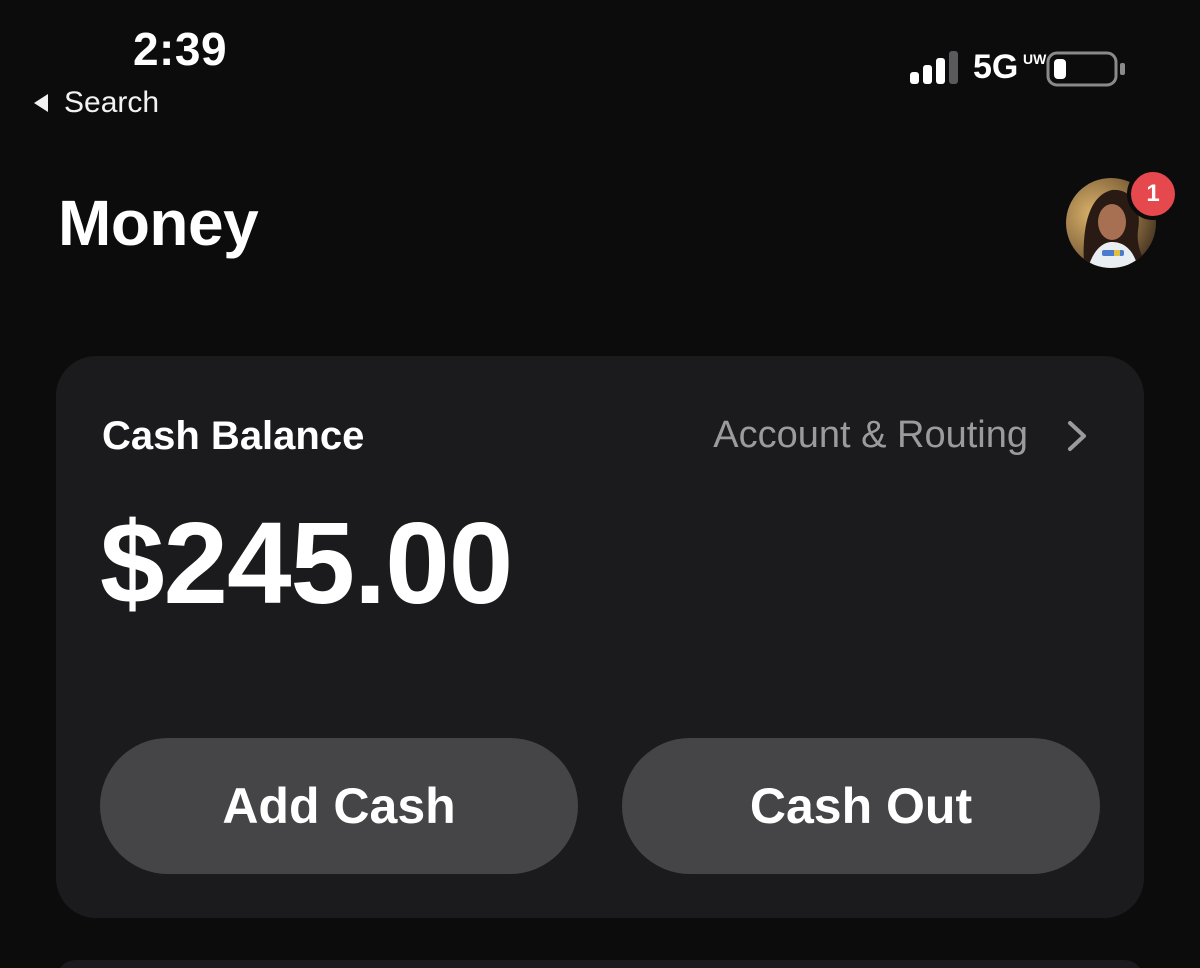 This screenshot has height=968, width=1200. What do you see at coordinates (180, 49) in the screenshot?
I see `status-time: 2:39` at bounding box center [180, 49].